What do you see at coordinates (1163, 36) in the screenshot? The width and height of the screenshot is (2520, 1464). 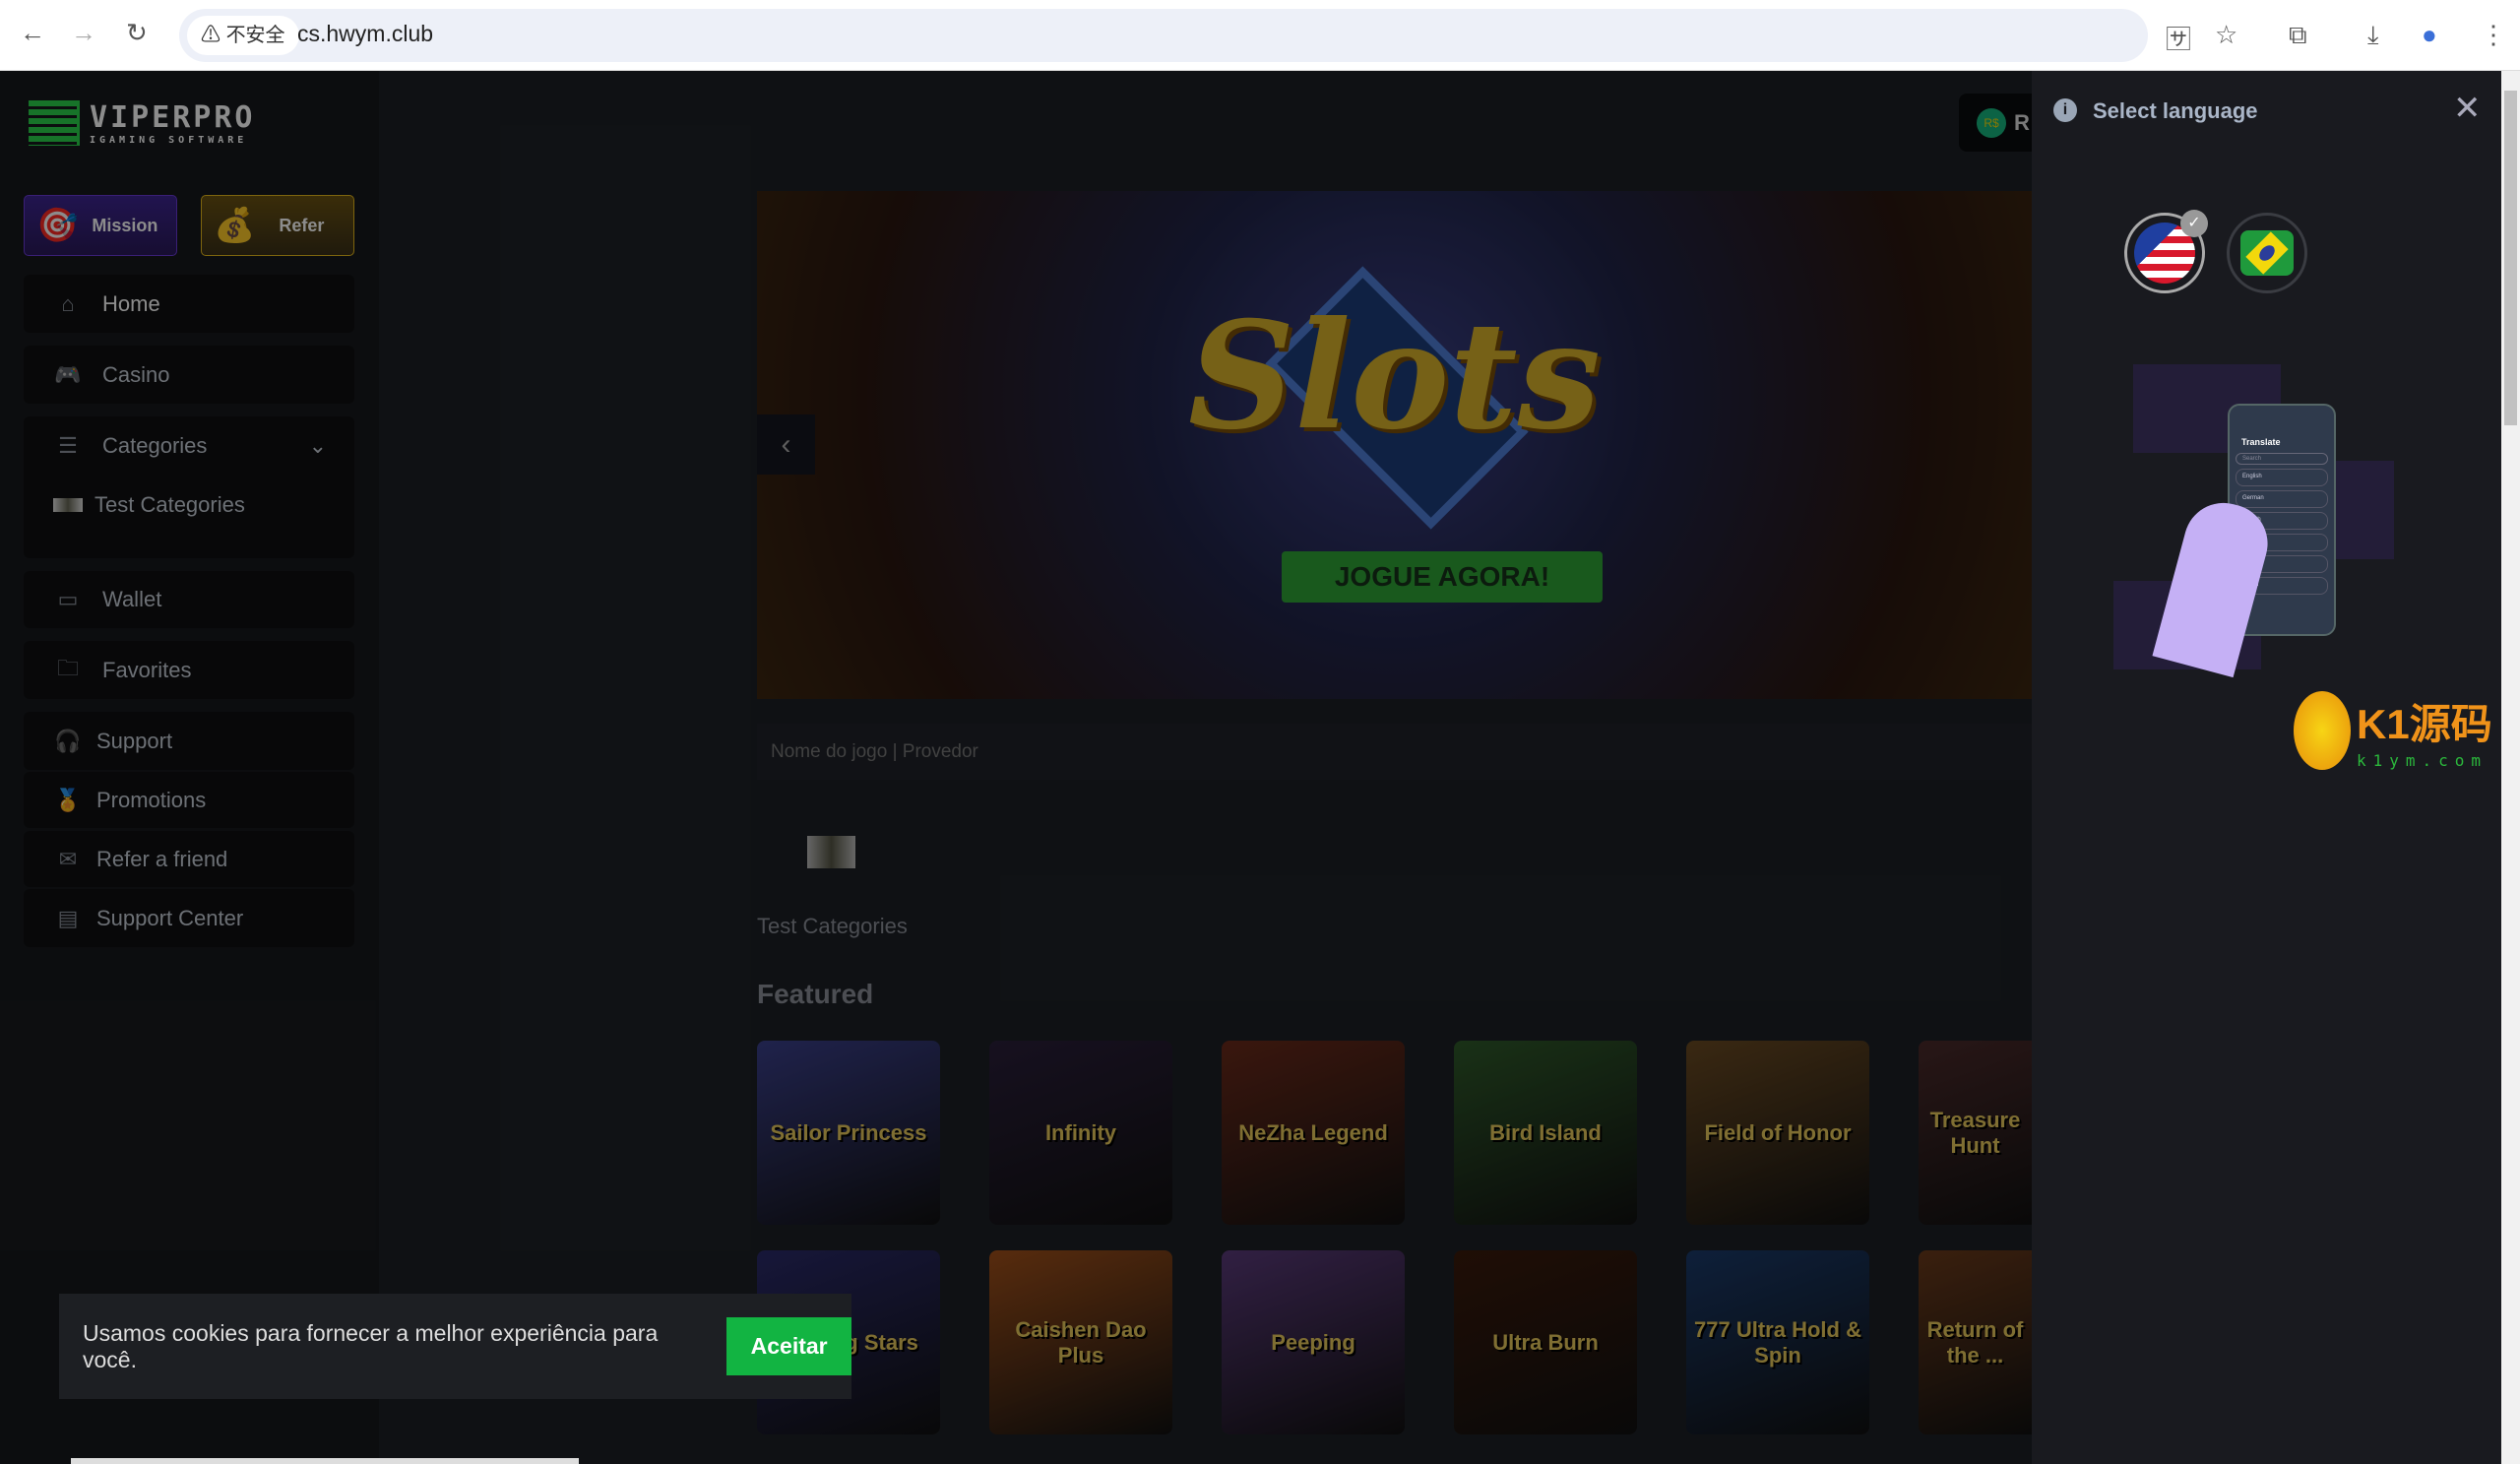 I see `address-bar: ⚠ 不安全 cs.hwym.club` at bounding box center [1163, 36].